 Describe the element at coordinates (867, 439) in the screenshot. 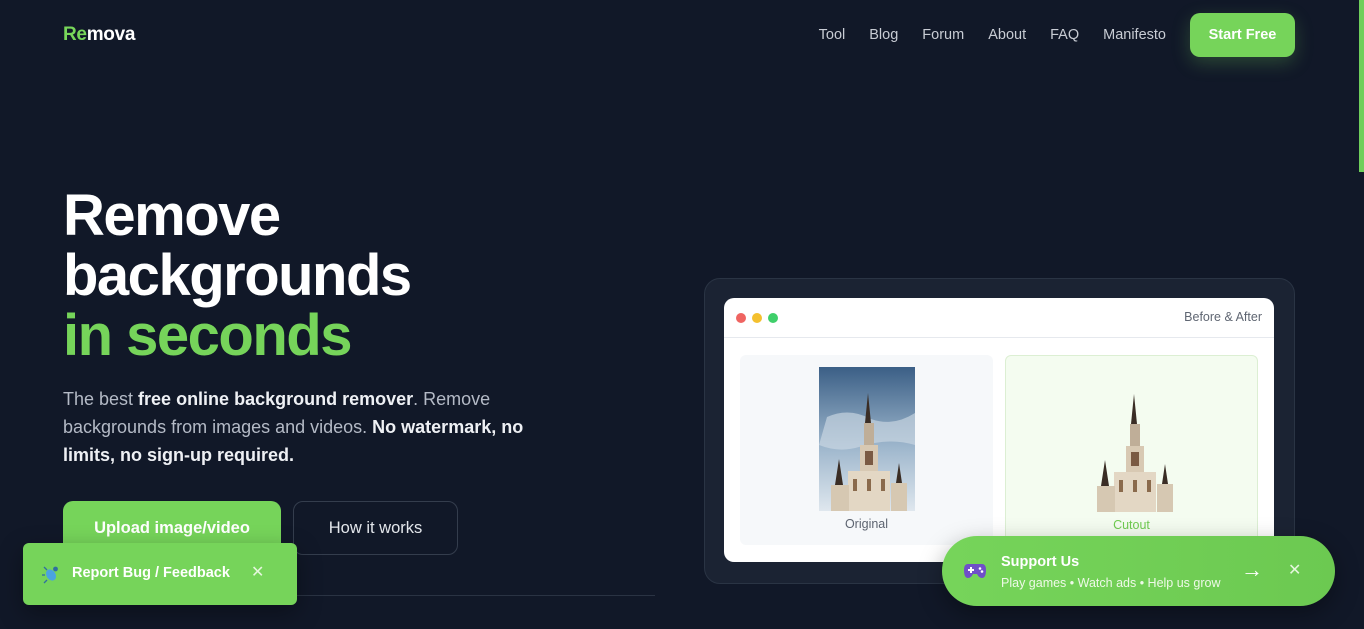

I see `original-image` at that location.